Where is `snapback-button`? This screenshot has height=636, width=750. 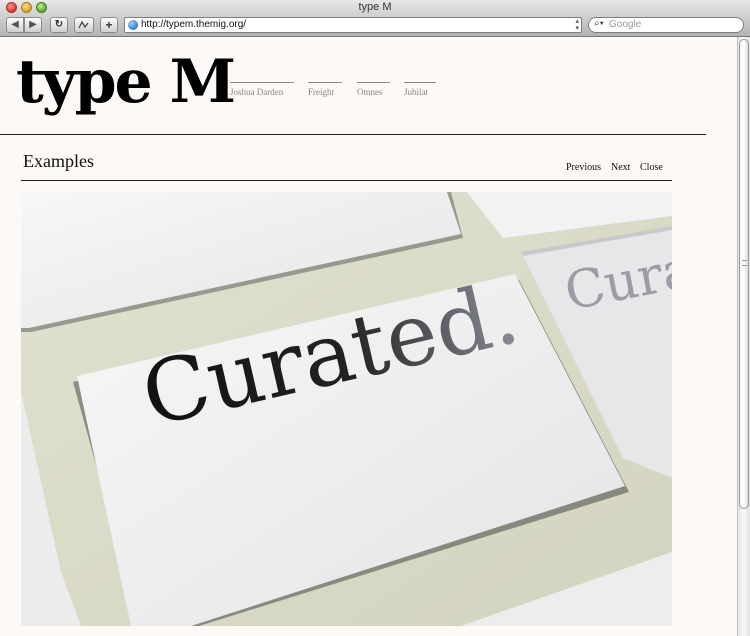
snapback-button is located at coordinates (84, 25).